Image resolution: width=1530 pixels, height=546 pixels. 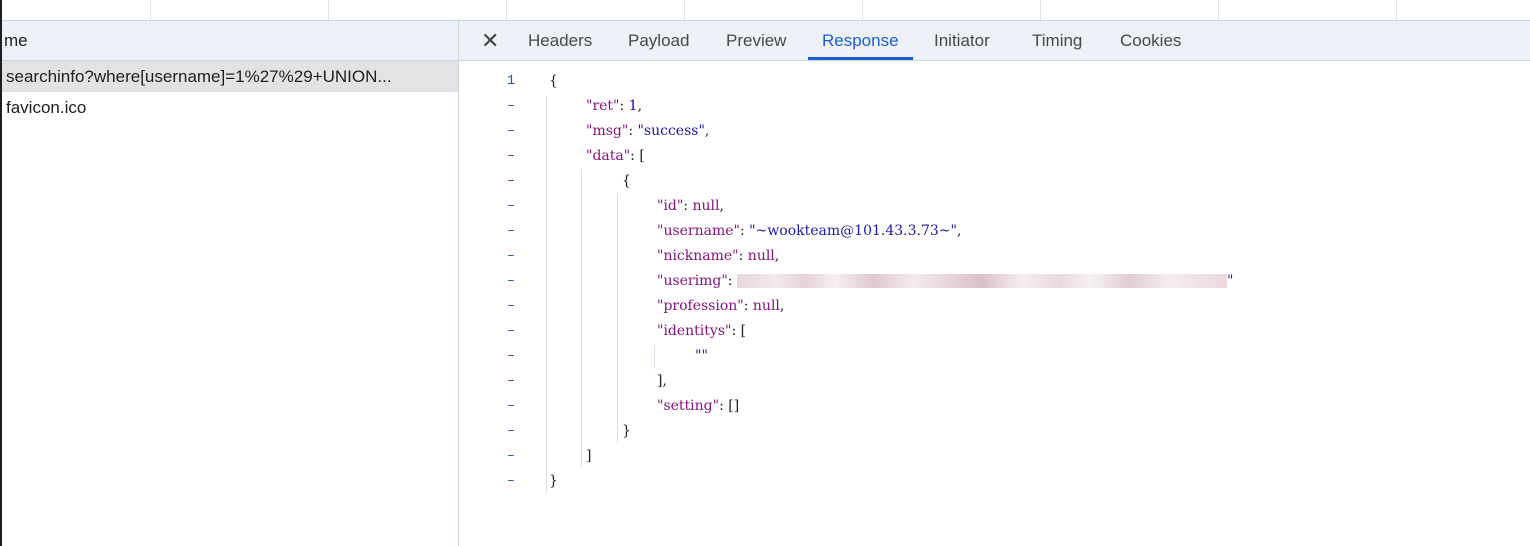 I want to click on tab-response: Response, so click(x=860, y=40).